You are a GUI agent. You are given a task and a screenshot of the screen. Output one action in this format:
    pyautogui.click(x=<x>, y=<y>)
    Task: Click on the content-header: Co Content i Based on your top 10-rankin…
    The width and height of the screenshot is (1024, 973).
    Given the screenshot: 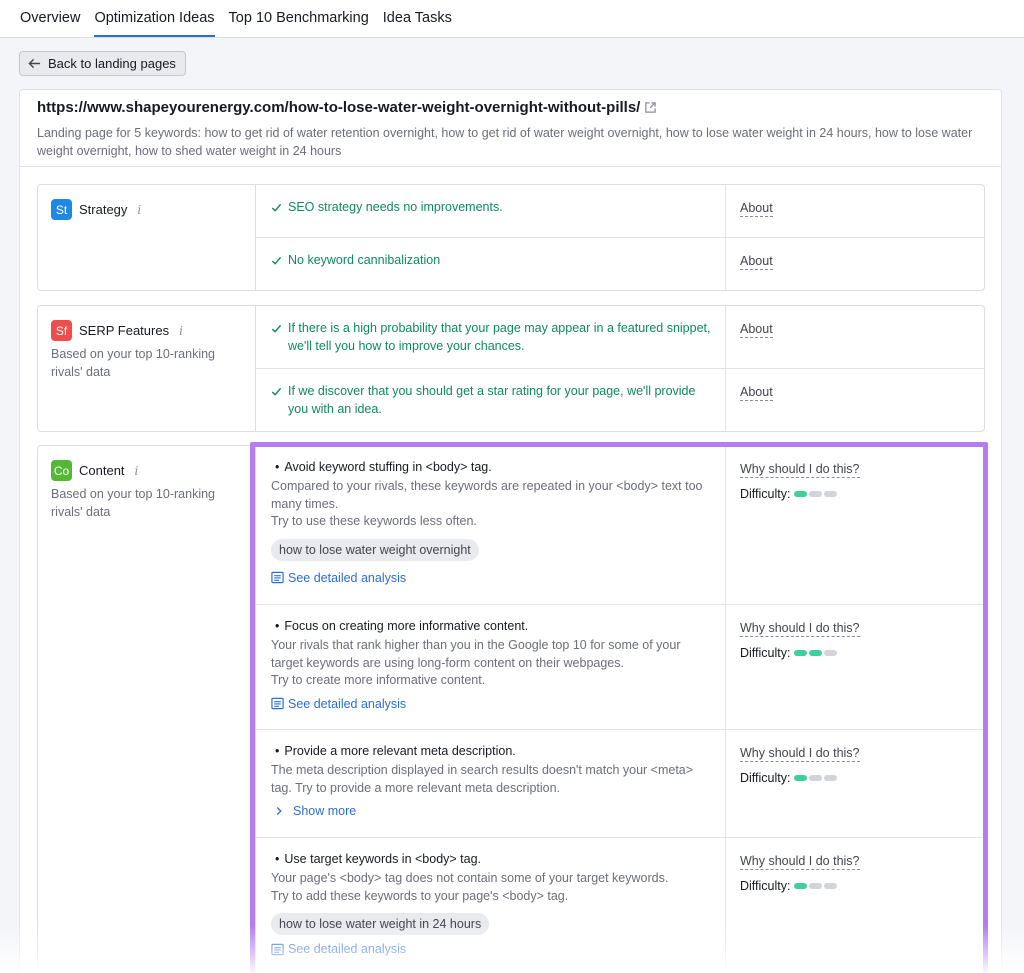 What is the action you would take?
    pyautogui.click(x=147, y=709)
    